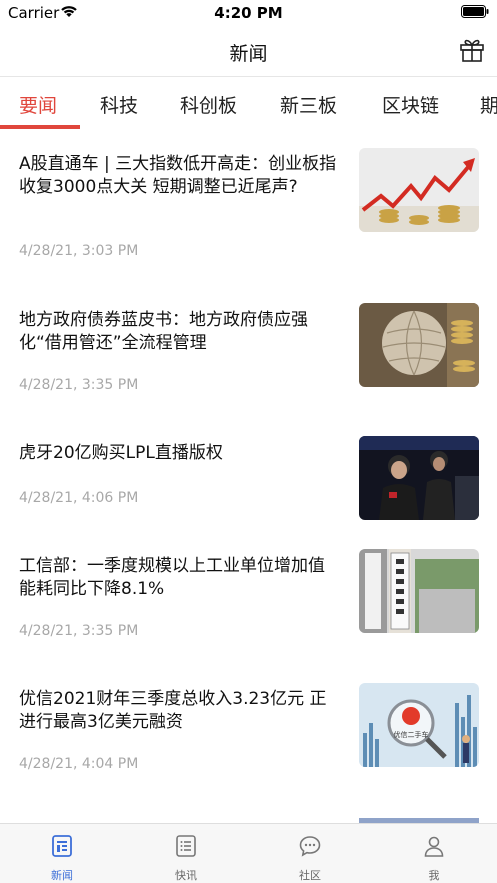  What do you see at coordinates (308, 104) in the screenshot?
I see `tab-neeq: 新三板` at bounding box center [308, 104].